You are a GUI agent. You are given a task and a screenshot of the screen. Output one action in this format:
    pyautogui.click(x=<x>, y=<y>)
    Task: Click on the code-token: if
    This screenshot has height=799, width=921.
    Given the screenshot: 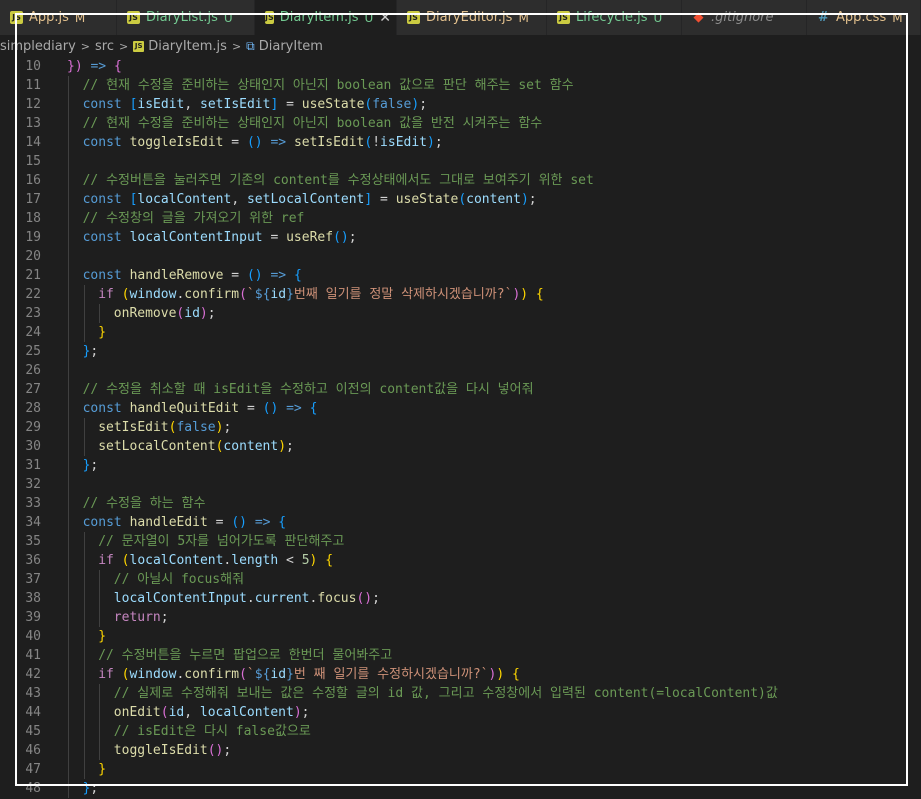 What is the action you would take?
    pyautogui.click(x=106, y=294)
    